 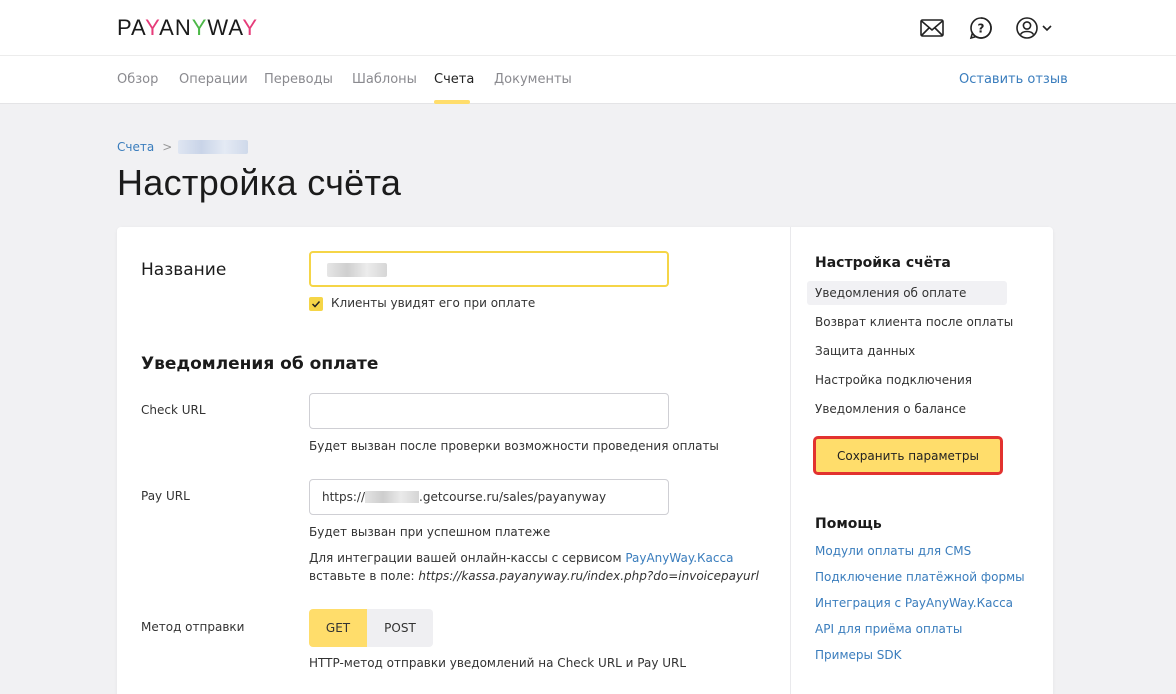 What do you see at coordinates (135, 147) in the screenshot?
I see `breadcrumb-accounts-link: Счета` at bounding box center [135, 147].